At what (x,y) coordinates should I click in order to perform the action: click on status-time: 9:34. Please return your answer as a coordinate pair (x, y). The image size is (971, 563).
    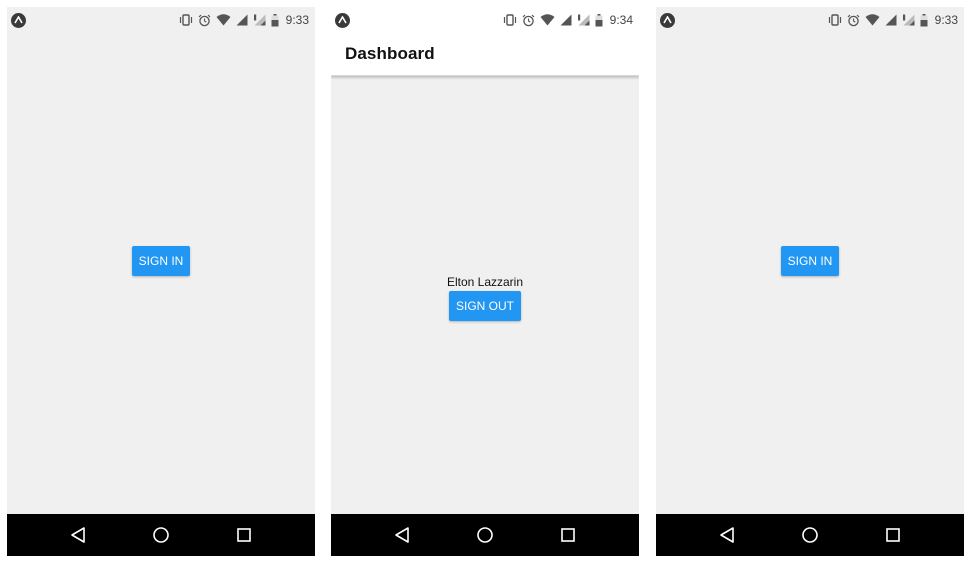
    Looking at the image, I should click on (621, 20).